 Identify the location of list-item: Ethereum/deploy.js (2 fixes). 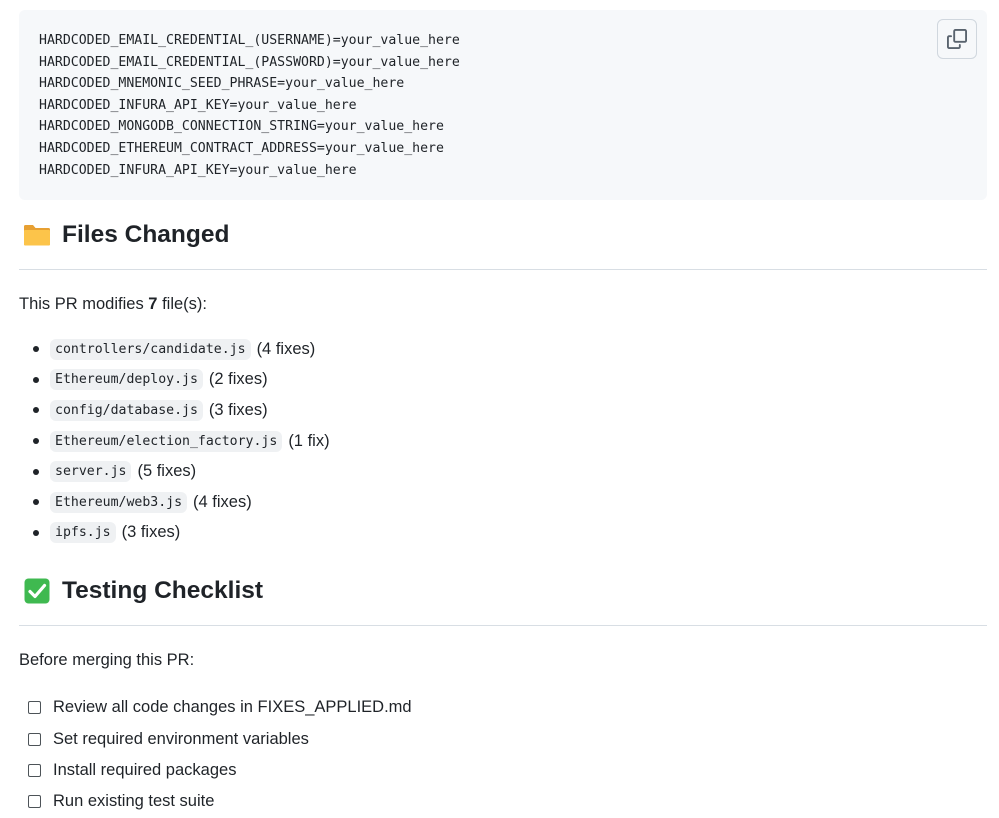
(503, 380).